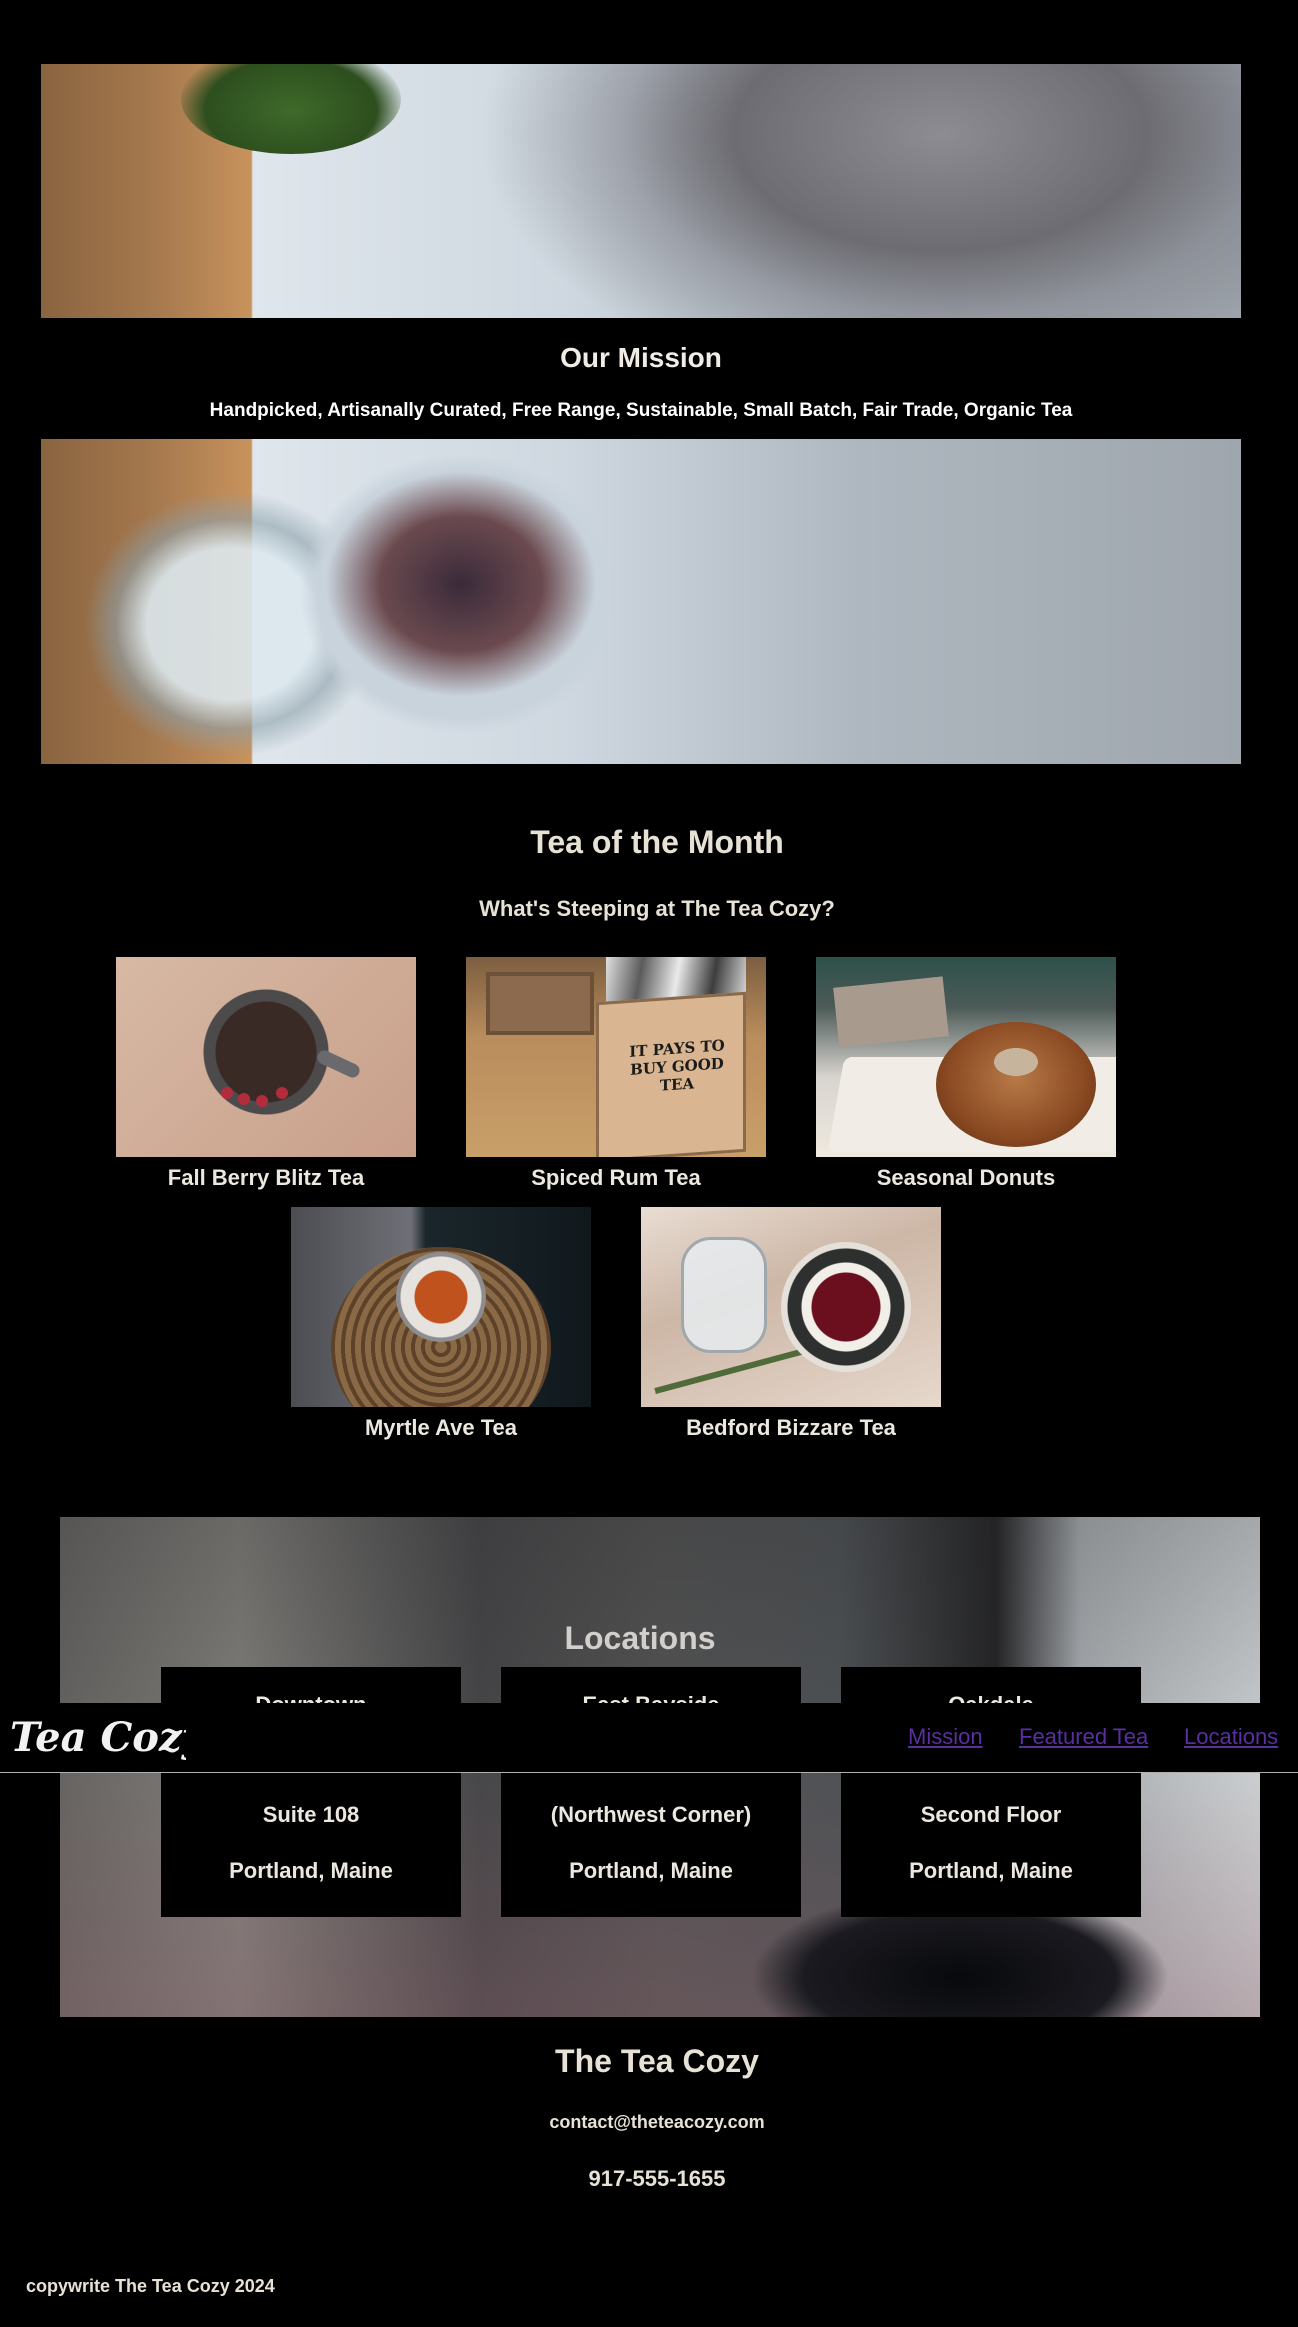 Image resolution: width=1298 pixels, height=2327 pixels. I want to click on tea-name: Seasonal Donuts, so click(966, 1177).